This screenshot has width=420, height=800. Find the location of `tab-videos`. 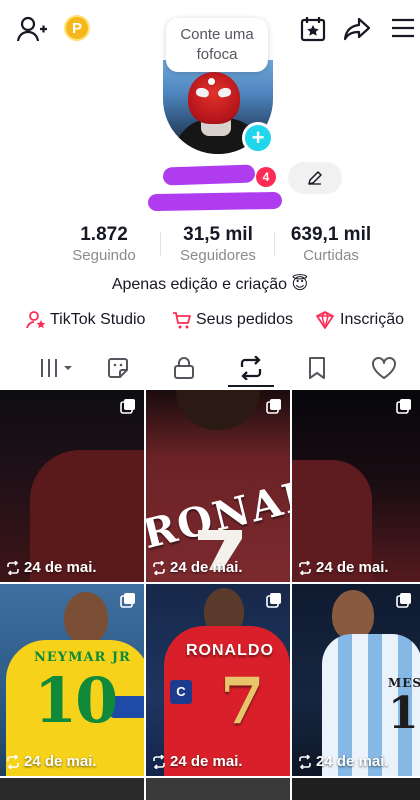

tab-videos is located at coordinates (56, 368).